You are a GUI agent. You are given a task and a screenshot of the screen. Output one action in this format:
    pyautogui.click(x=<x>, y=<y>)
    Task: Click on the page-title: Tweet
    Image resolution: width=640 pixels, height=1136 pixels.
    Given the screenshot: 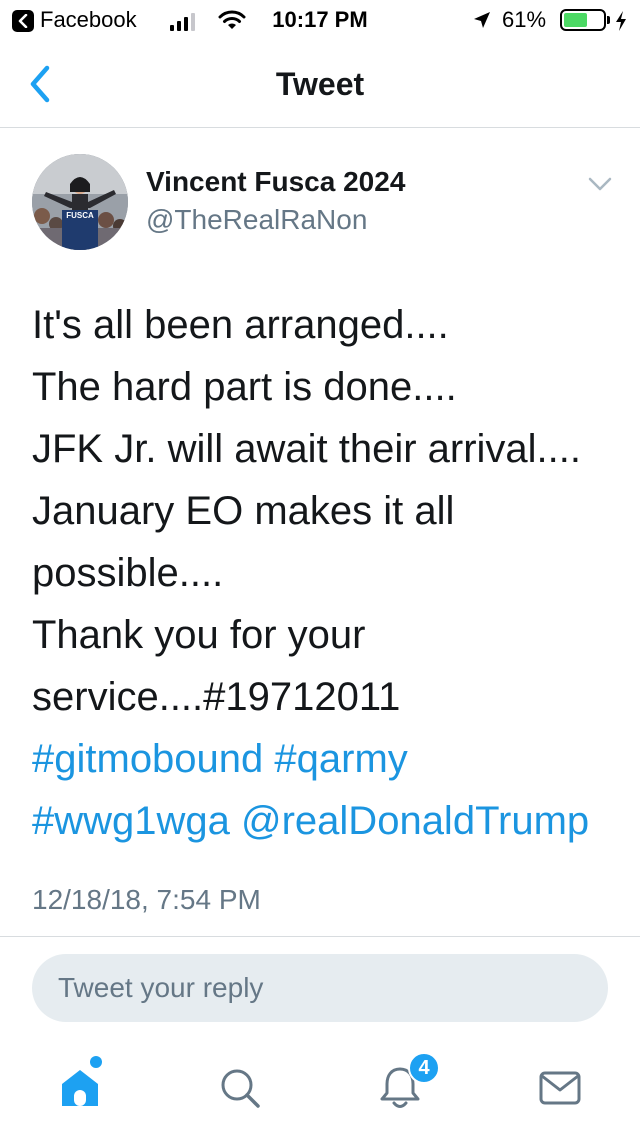 What is the action you would take?
    pyautogui.click(x=320, y=84)
    